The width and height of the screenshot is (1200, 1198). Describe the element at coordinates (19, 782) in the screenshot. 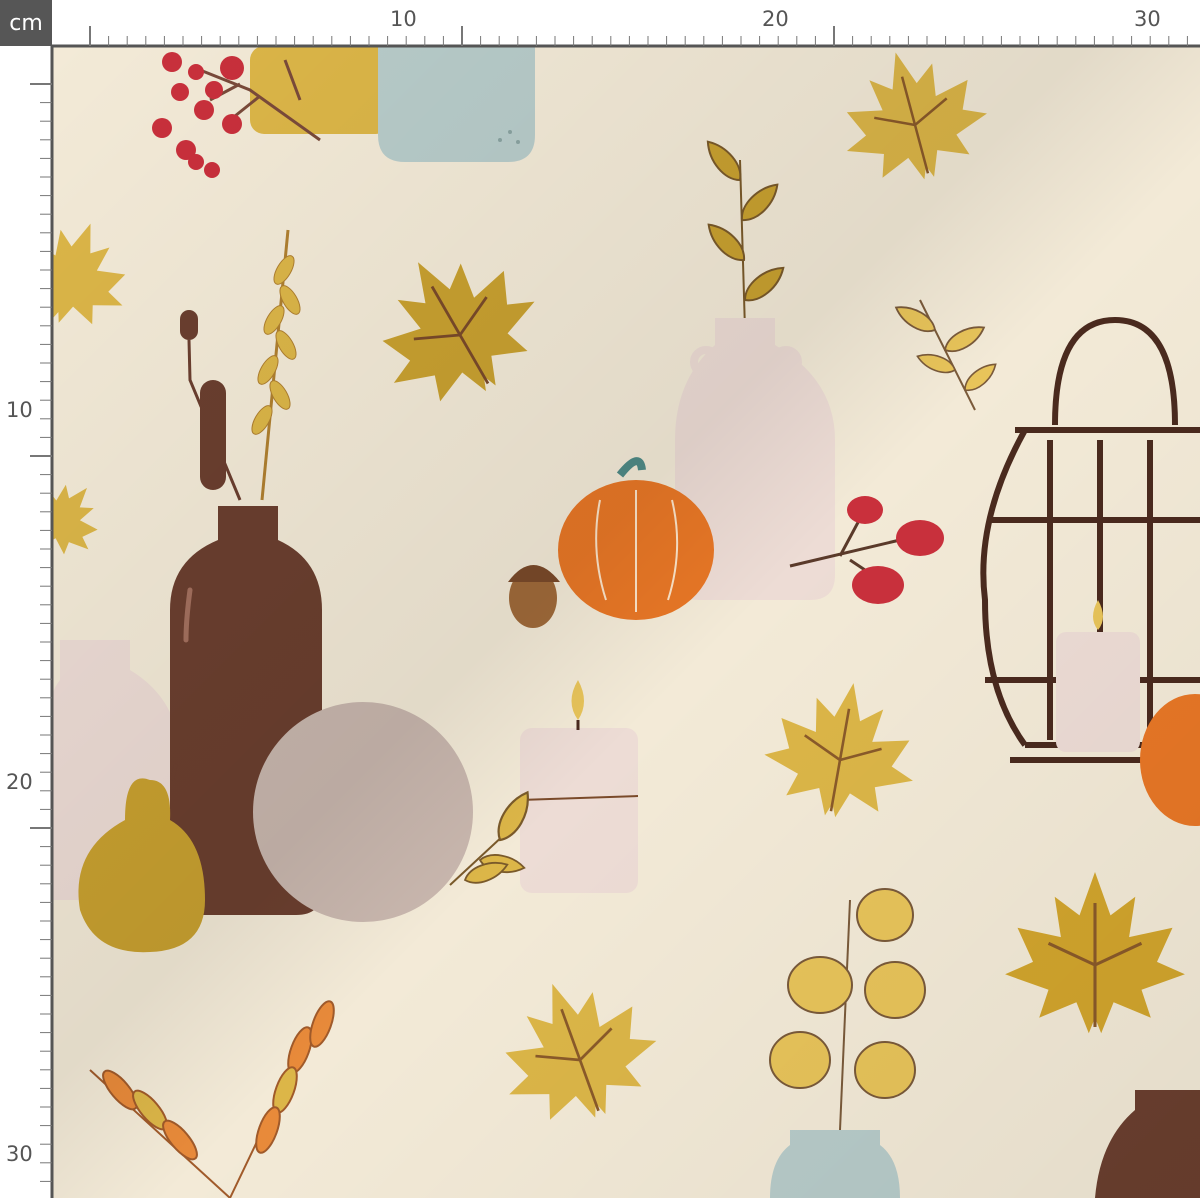

I see `ruler-left-label-20: 20` at that location.